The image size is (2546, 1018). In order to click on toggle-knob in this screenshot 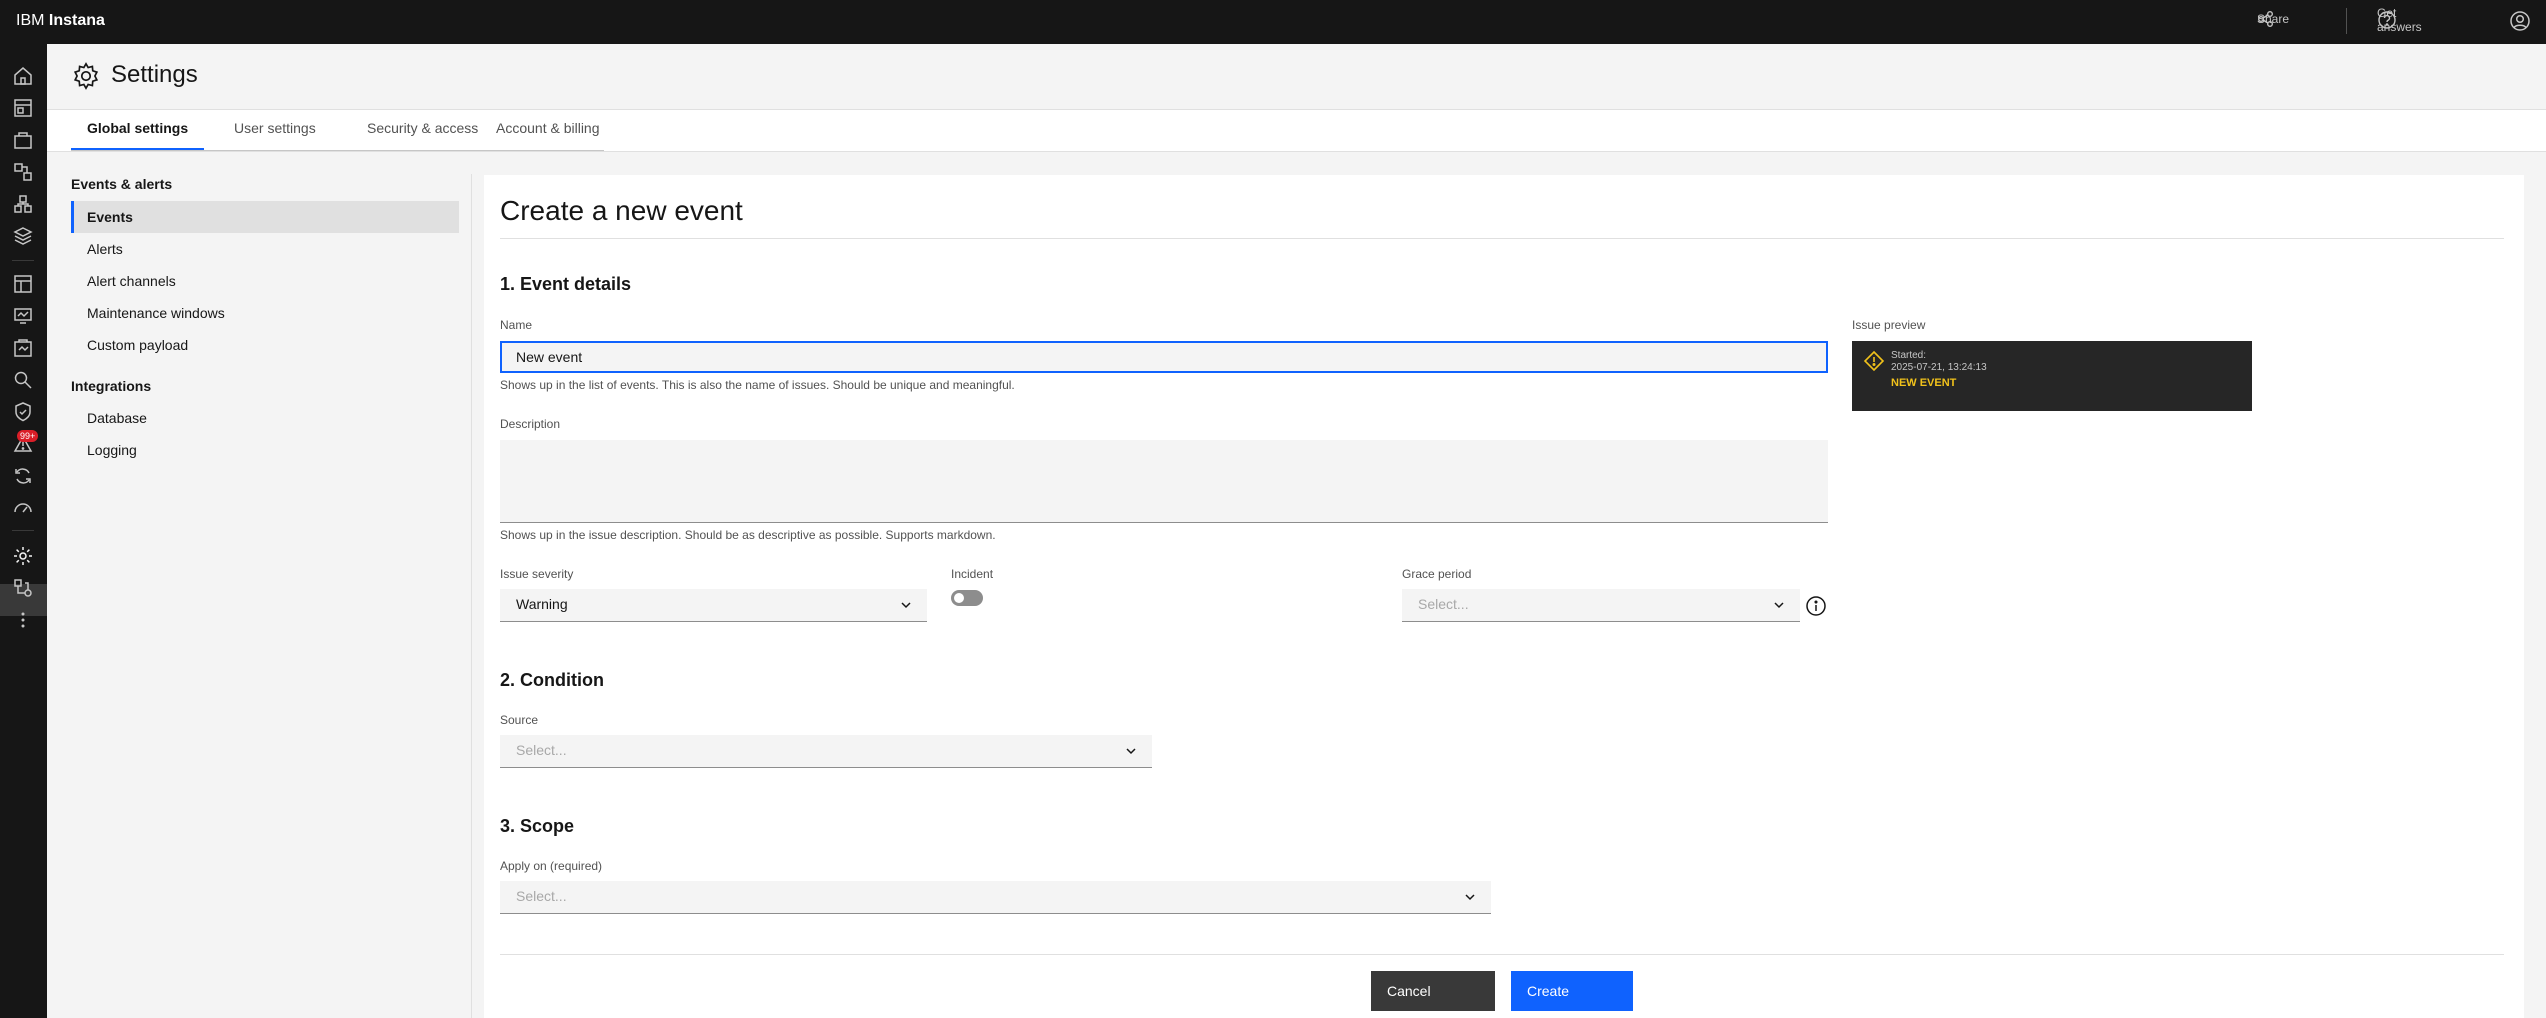, I will do `click(959, 598)`.